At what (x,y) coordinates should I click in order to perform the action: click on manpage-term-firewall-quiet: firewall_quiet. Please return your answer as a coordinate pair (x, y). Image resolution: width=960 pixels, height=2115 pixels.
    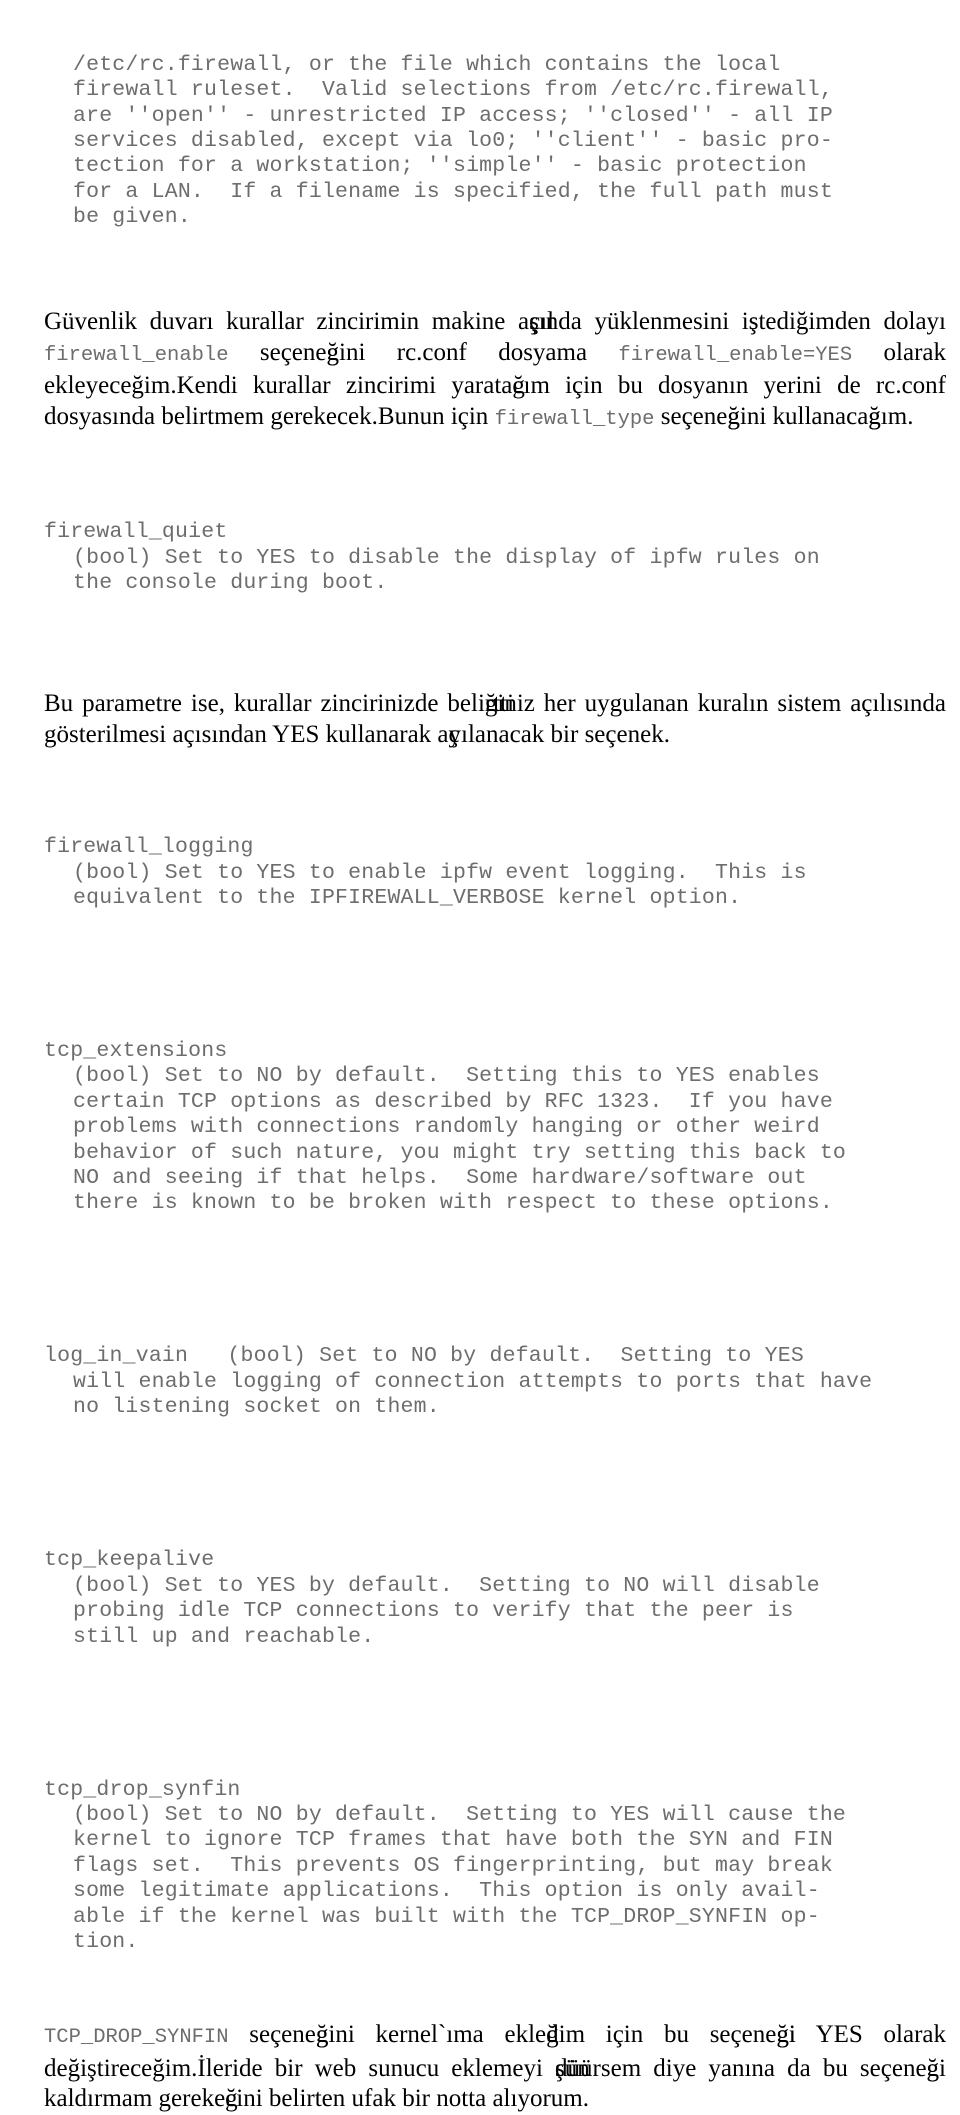
    Looking at the image, I should click on (136, 532).